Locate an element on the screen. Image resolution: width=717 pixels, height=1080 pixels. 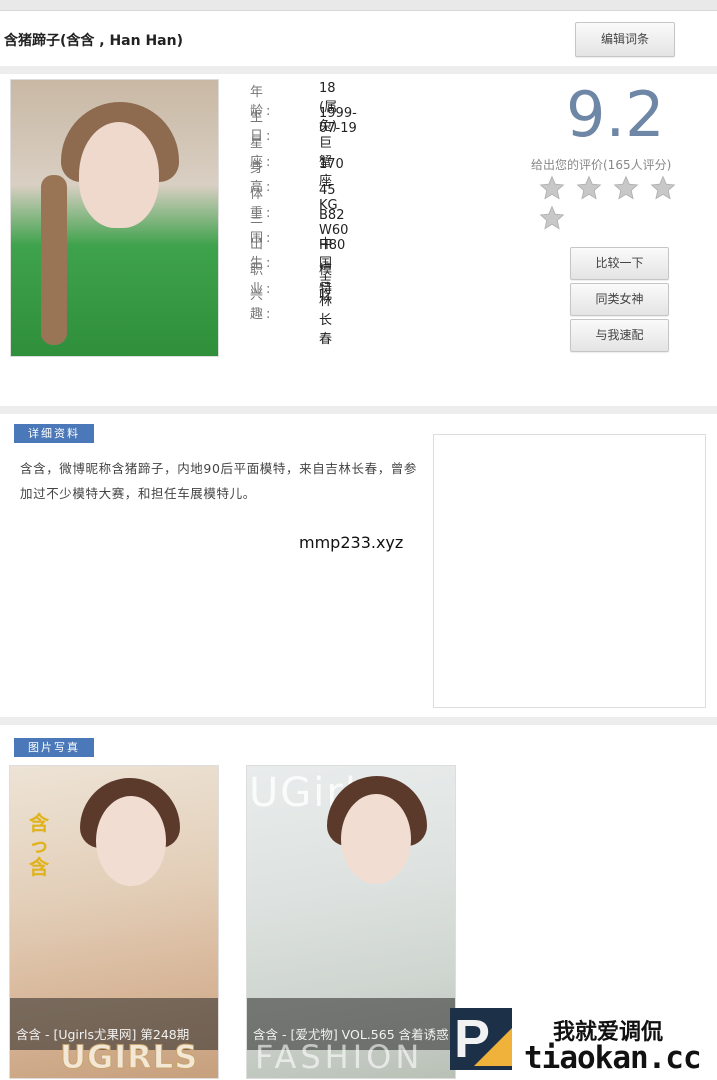
photo-face is located at coordinates (119, 175).